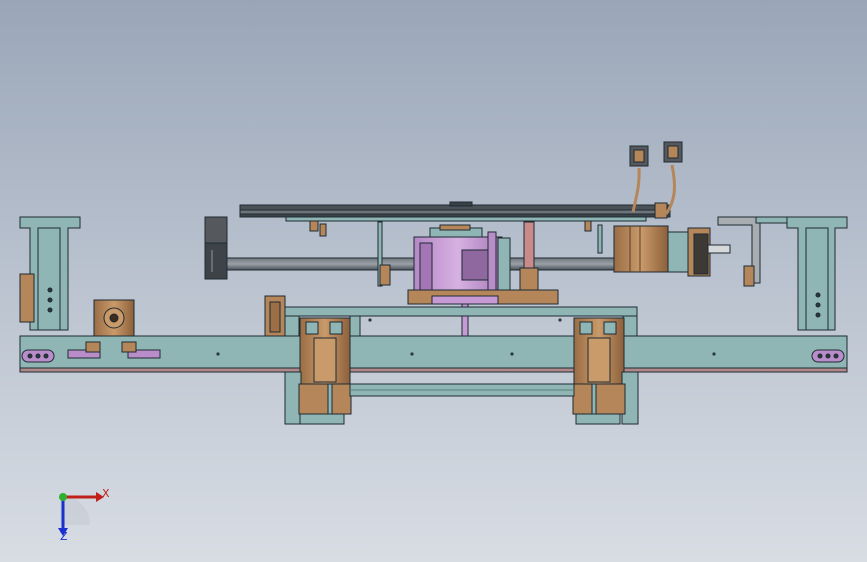 This screenshot has height=562, width=867. What do you see at coordinates (64, 536) in the screenshot?
I see `z-axis-label: Z` at bounding box center [64, 536].